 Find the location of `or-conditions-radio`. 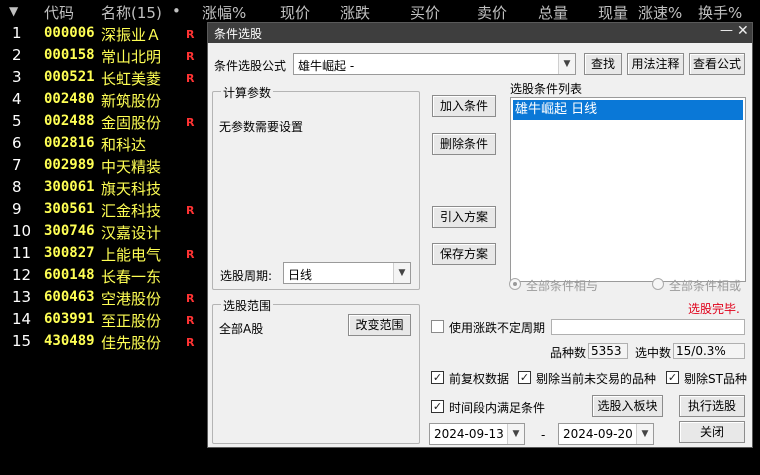

or-conditions-radio is located at coordinates (658, 284).